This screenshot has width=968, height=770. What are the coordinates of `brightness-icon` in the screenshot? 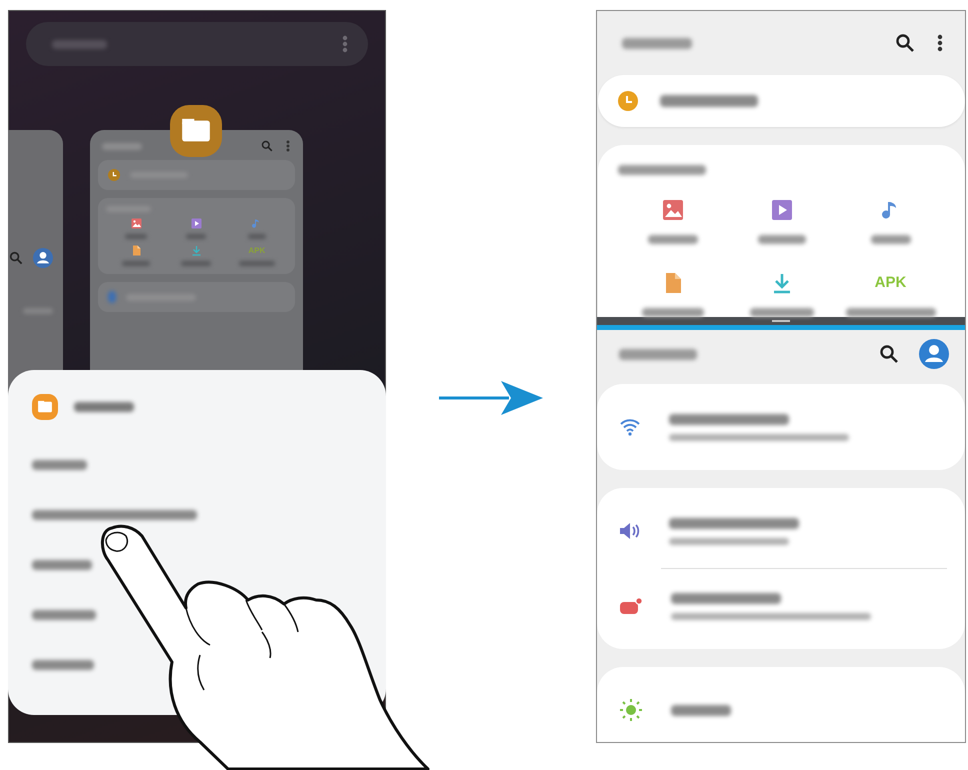 It's located at (631, 710).